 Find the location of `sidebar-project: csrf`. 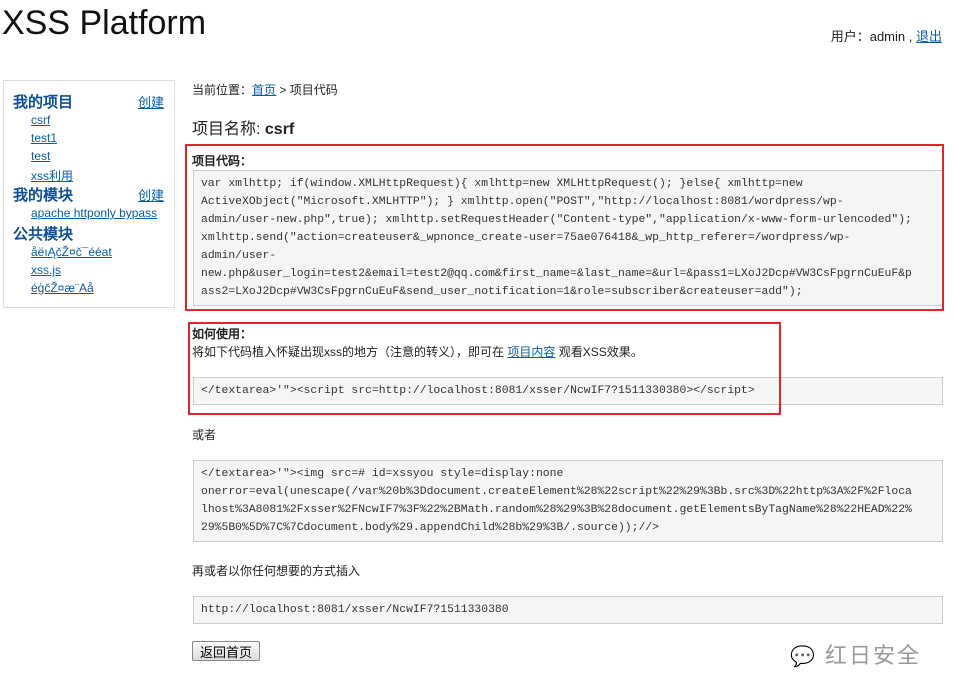

sidebar-project: csrf is located at coordinates (40, 120).